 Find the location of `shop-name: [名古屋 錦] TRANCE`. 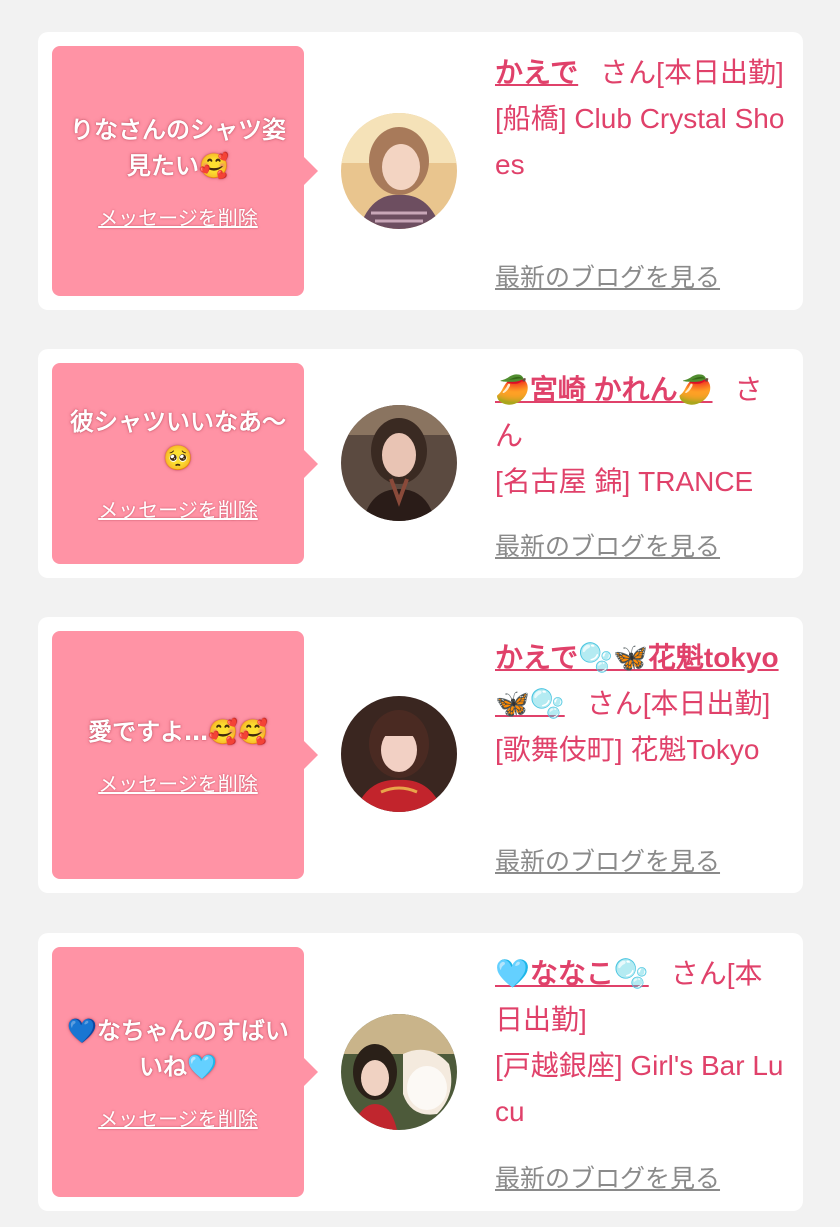

shop-name: [名古屋 錦] TRANCE is located at coordinates (624, 481).